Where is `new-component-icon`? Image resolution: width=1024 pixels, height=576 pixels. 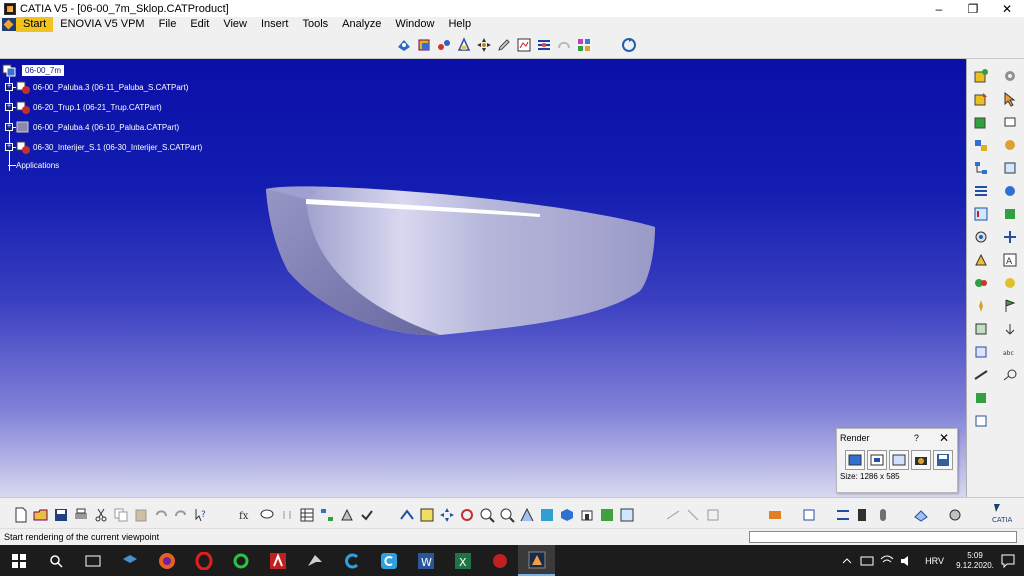 new-component-icon is located at coordinates (981, 76).